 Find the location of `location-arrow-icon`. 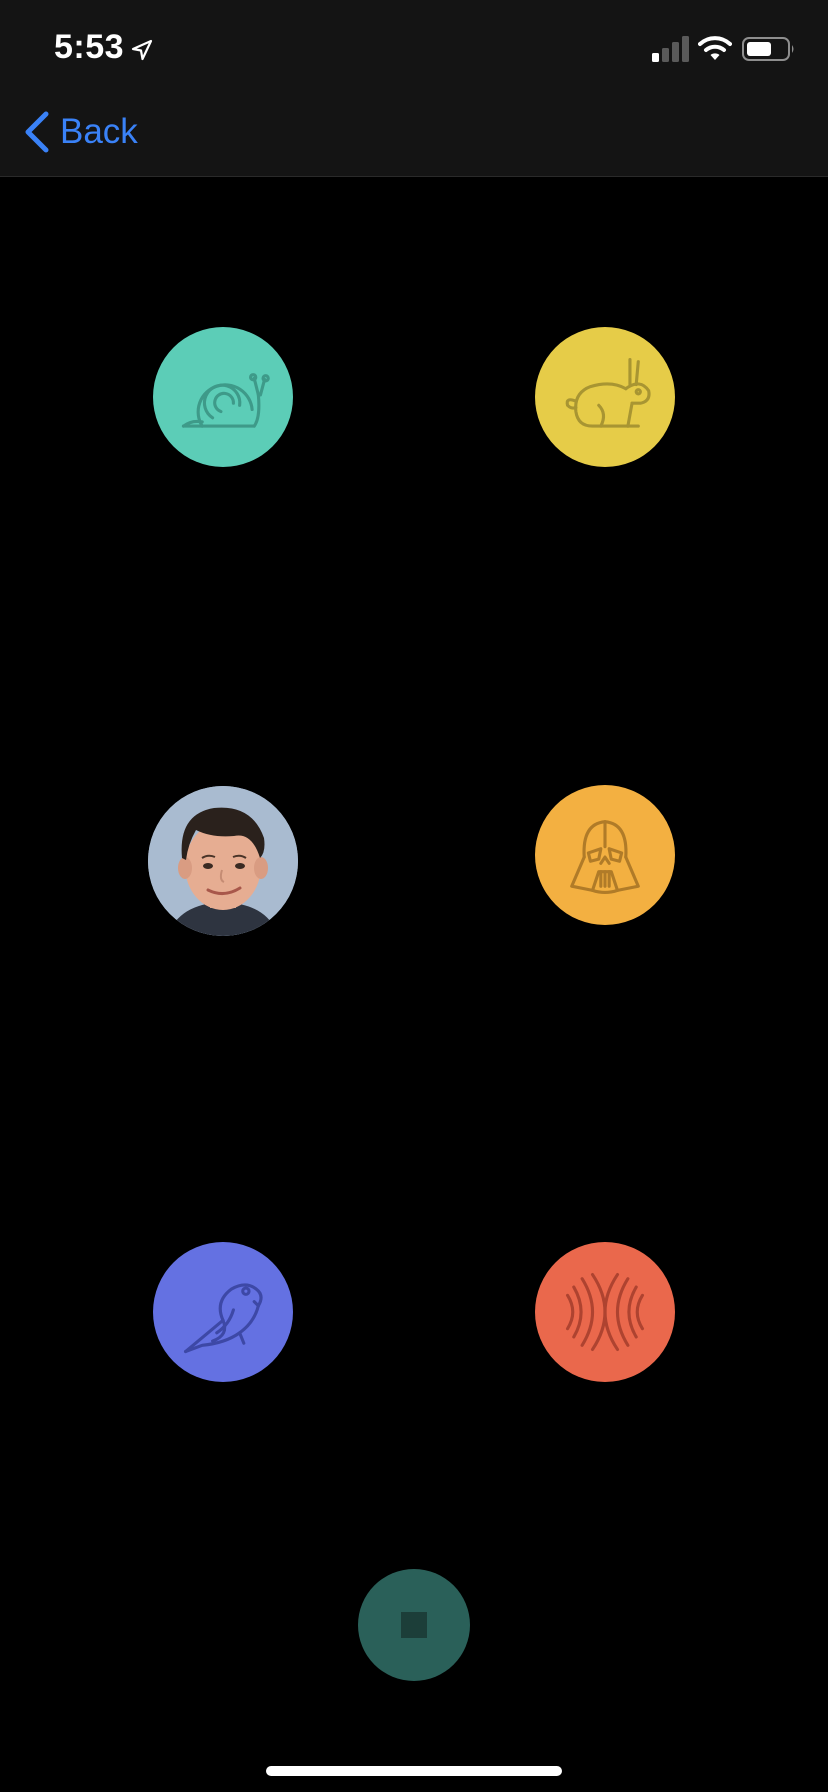

location-arrow-icon is located at coordinates (142, 50).